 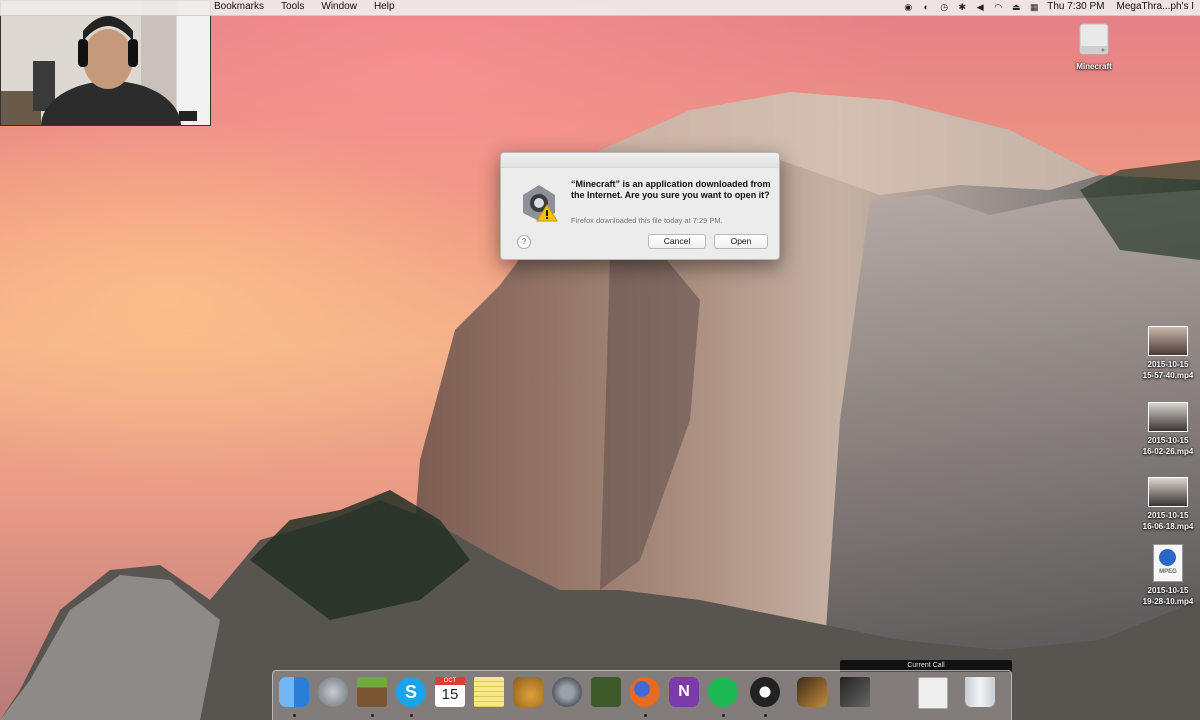 What do you see at coordinates (528, 692) in the screenshot?
I see `dock-fruit-app-icon` at bounding box center [528, 692].